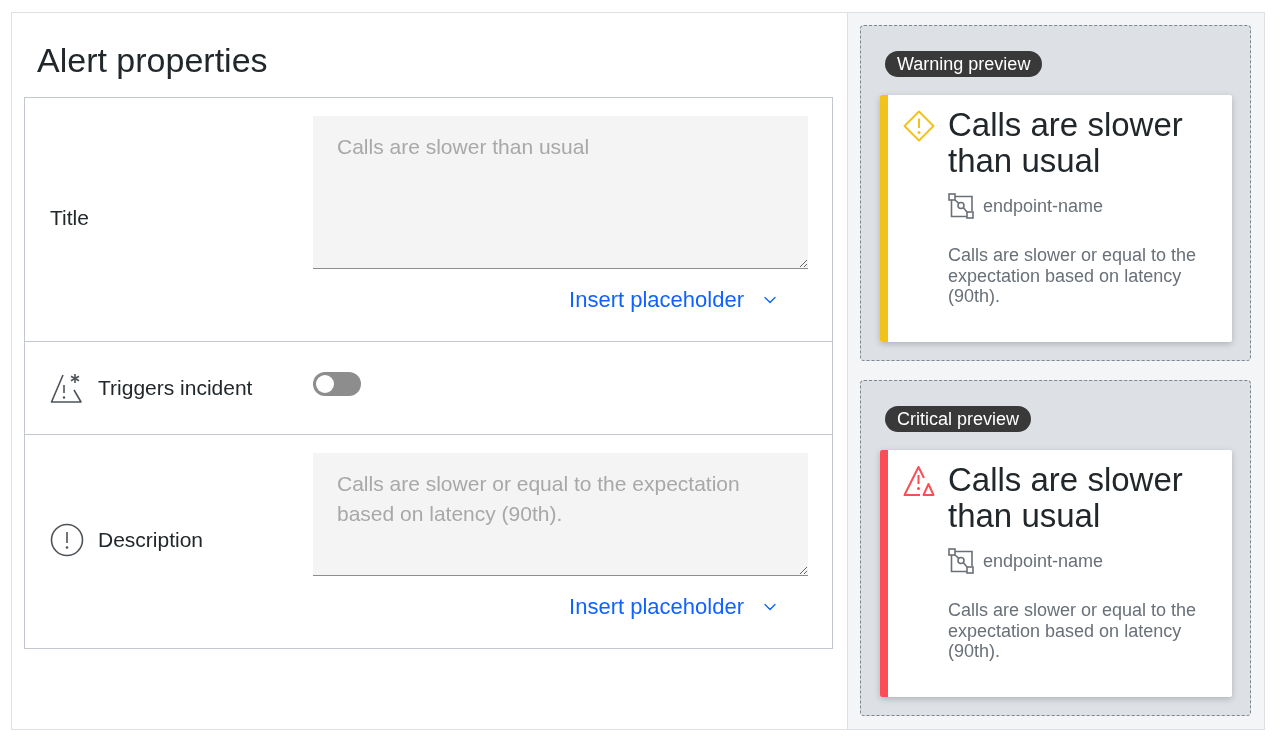 This screenshot has height=746, width=1280. I want to click on warning-diamond-icon, so click(919, 126).